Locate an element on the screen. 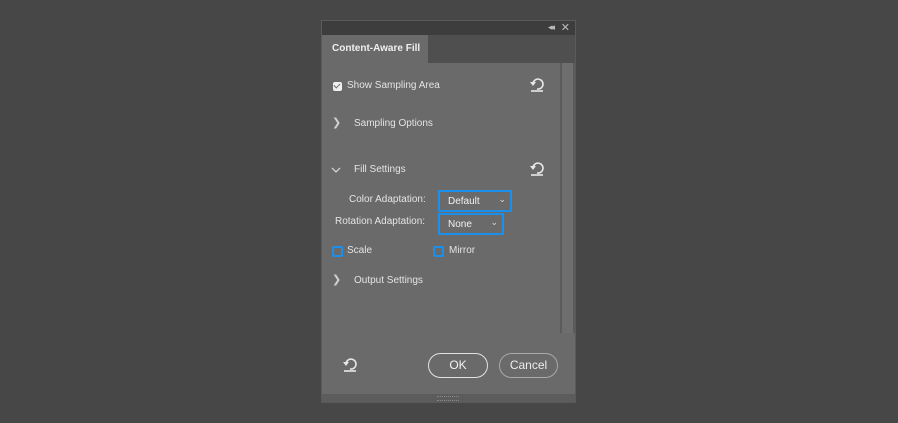 This screenshot has width=898, height=423. close-panel-icon: ✕ is located at coordinates (565, 27).